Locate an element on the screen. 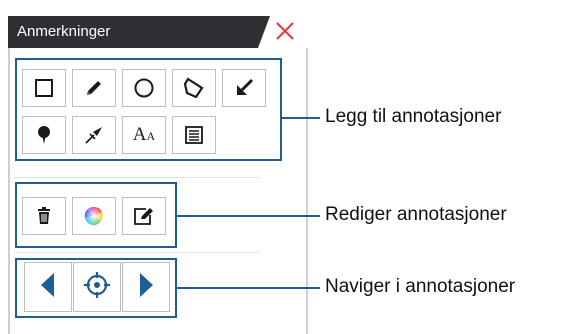 This screenshot has width=568, height=334. callout-line-navigate is located at coordinates (248, 288).